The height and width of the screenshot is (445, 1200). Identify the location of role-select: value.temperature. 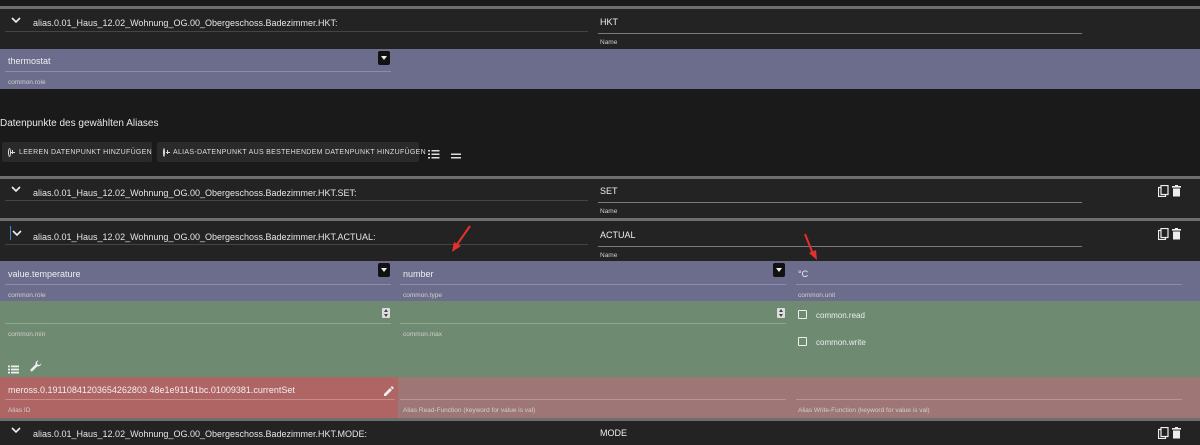
(44, 274).